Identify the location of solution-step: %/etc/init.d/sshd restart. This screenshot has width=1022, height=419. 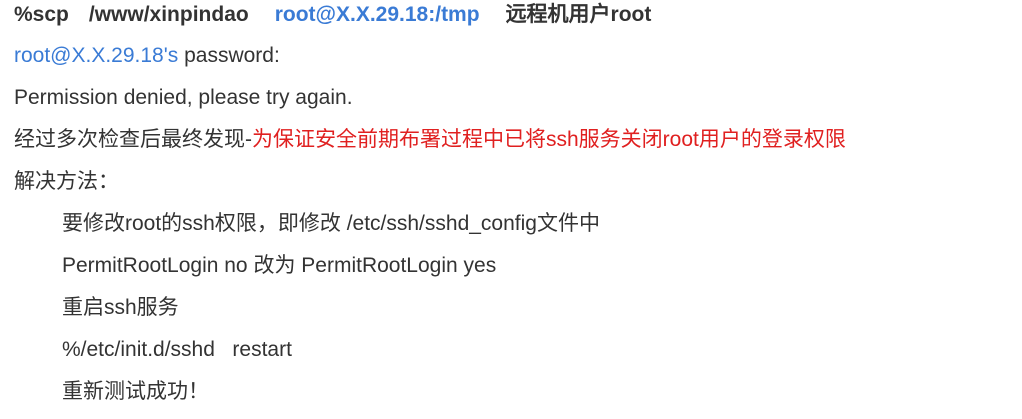
(177, 349).